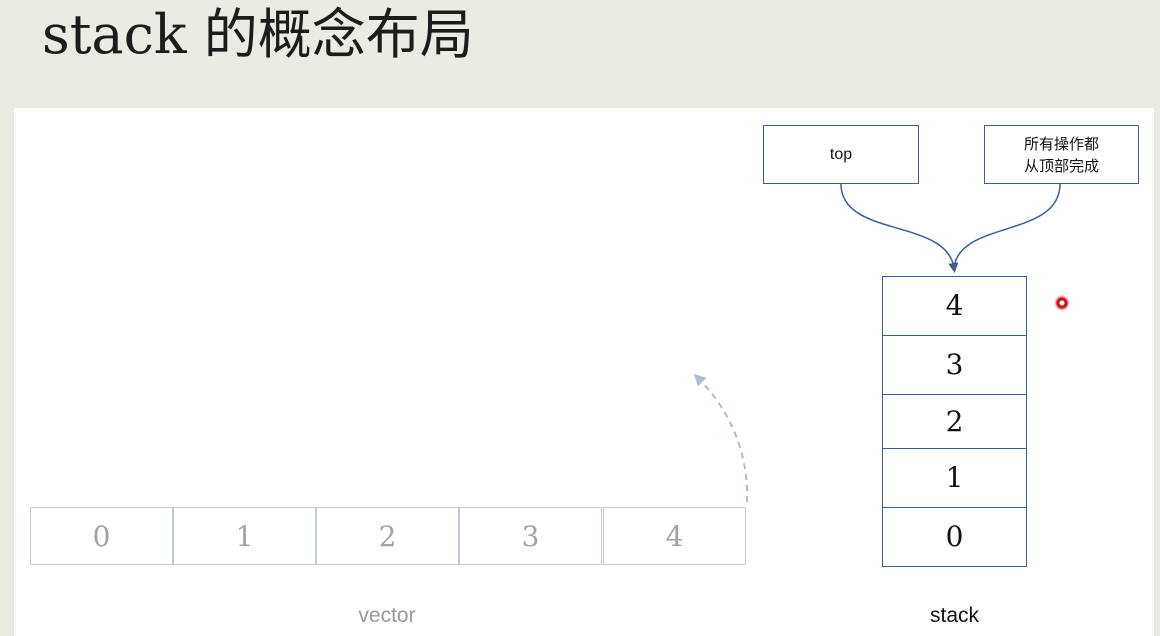 This screenshot has height=636, width=1160. I want to click on slide-title-cjk: 的概念布局, so click(330, 34).